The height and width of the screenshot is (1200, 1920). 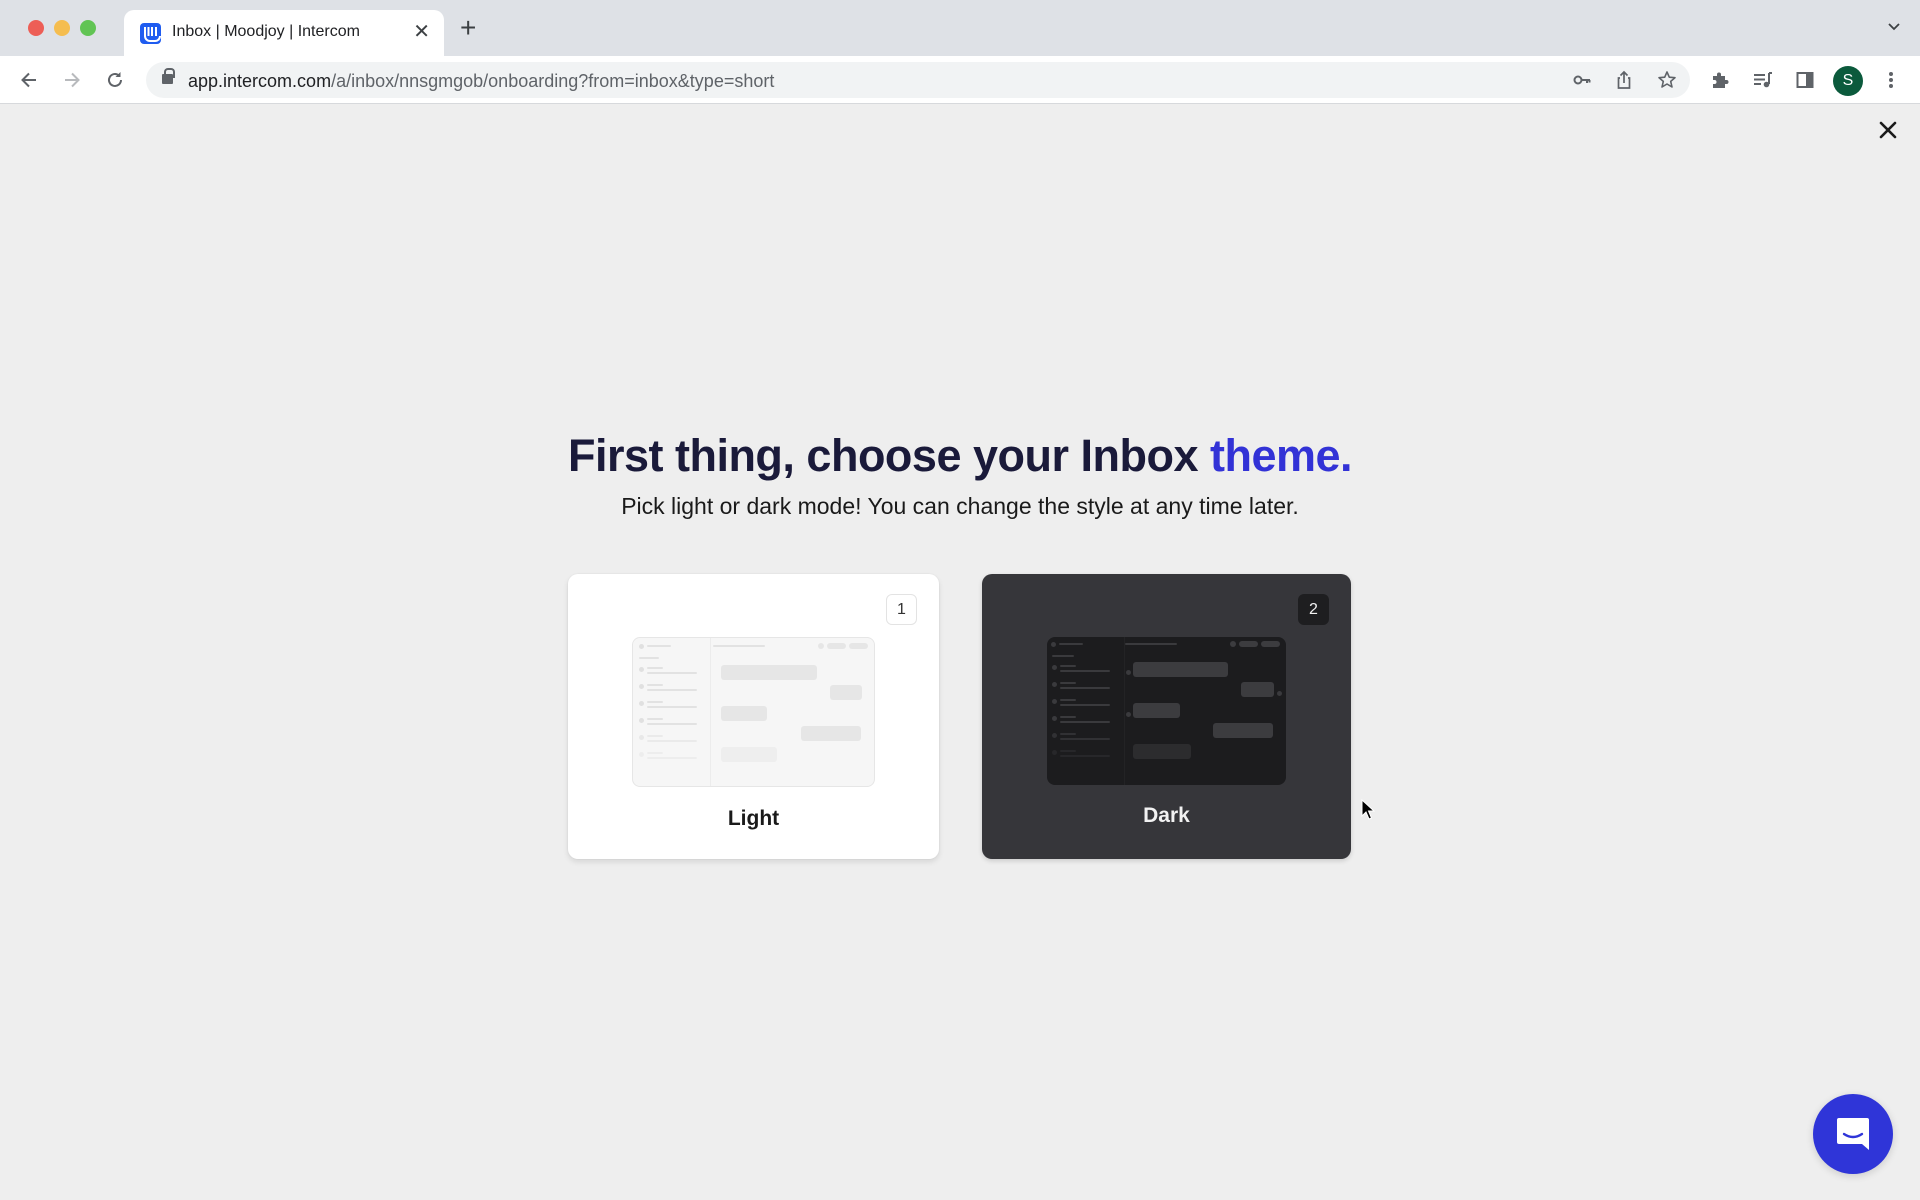 I want to click on page-title-accent: theme., so click(x=1281, y=455).